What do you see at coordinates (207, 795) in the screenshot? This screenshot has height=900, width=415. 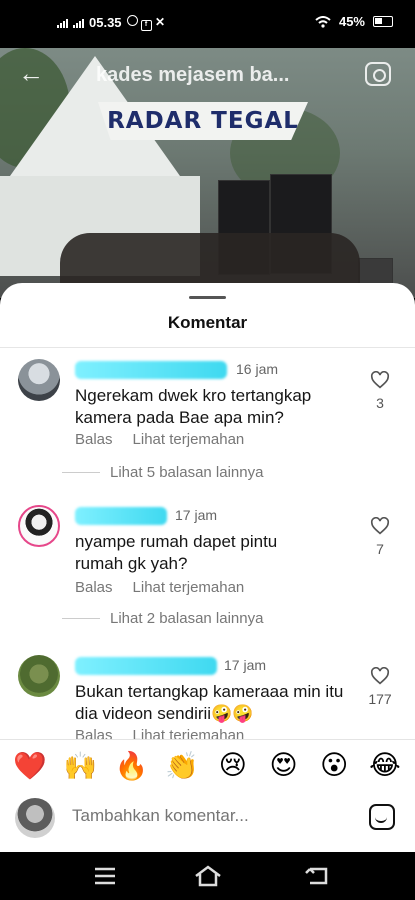 I see `comment-composer: ❤️ 🙌 🔥 👏 😢 😍 😮 😂` at bounding box center [207, 795].